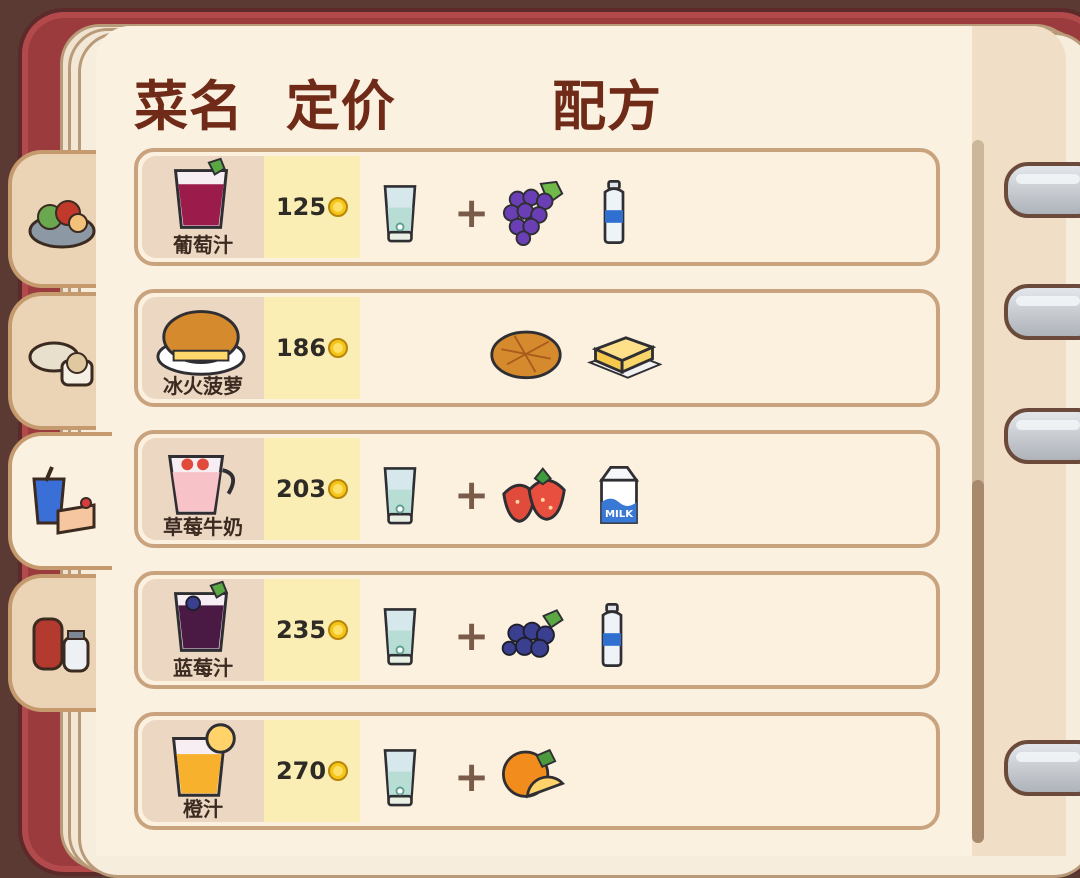 The width and height of the screenshot is (1080, 878). Describe the element at coordinates (201, 485) in the screenshot. I see `strawberry-milk-icon` at that location.